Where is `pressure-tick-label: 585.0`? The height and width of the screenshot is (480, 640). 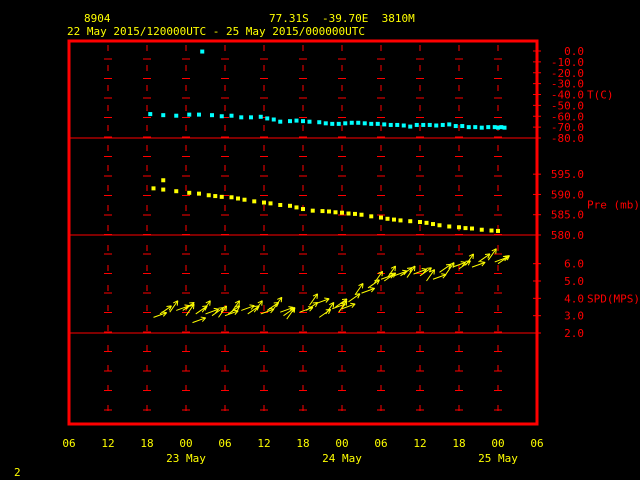
pressure-tick-label: 585.0 is located at coordinates (567, 215).